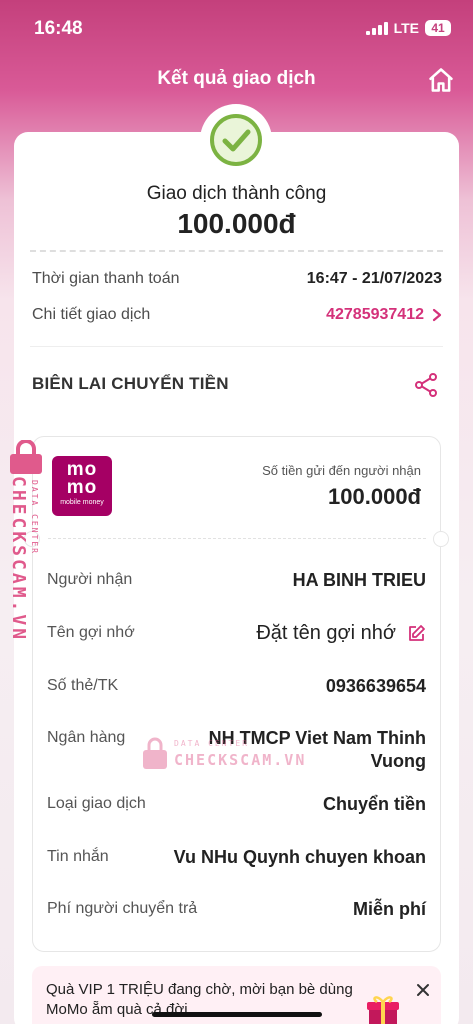 The height and width of the screenshot is (1024, 473). Describe the element at coordinates (236, 140) in the screenshot. I see `check-circle-icon` at that location.